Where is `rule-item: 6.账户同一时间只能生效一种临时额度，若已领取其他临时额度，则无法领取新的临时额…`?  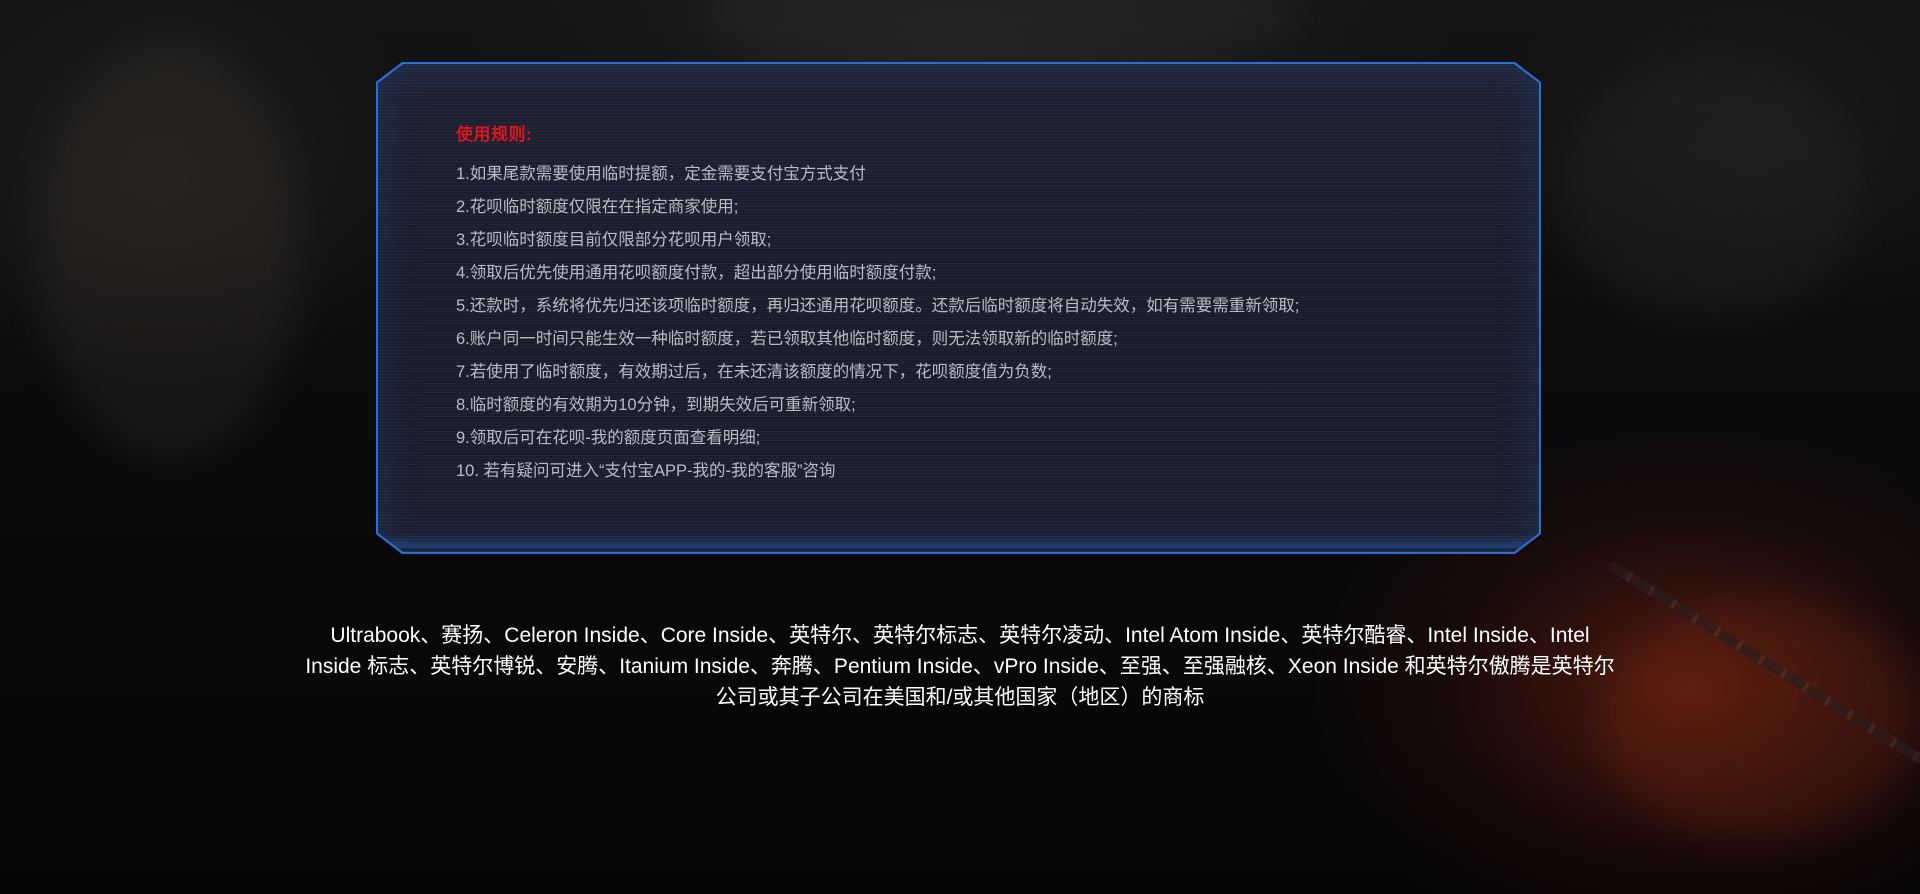
rule-item: 6.账户同一时间只能生效一种临时额度，若已领取其他临时额度，则无法领取新的临时额… is located at coordinates (787, 339).